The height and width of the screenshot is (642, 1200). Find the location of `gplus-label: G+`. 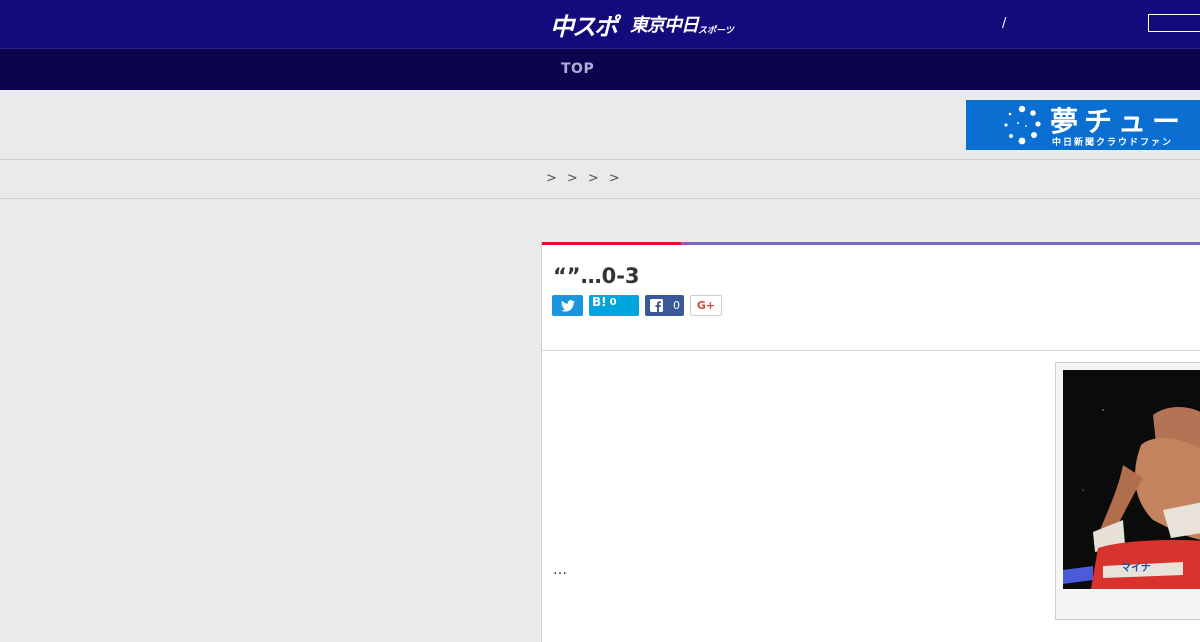

gplus-label: G+ is located at coordinates (706, 305).